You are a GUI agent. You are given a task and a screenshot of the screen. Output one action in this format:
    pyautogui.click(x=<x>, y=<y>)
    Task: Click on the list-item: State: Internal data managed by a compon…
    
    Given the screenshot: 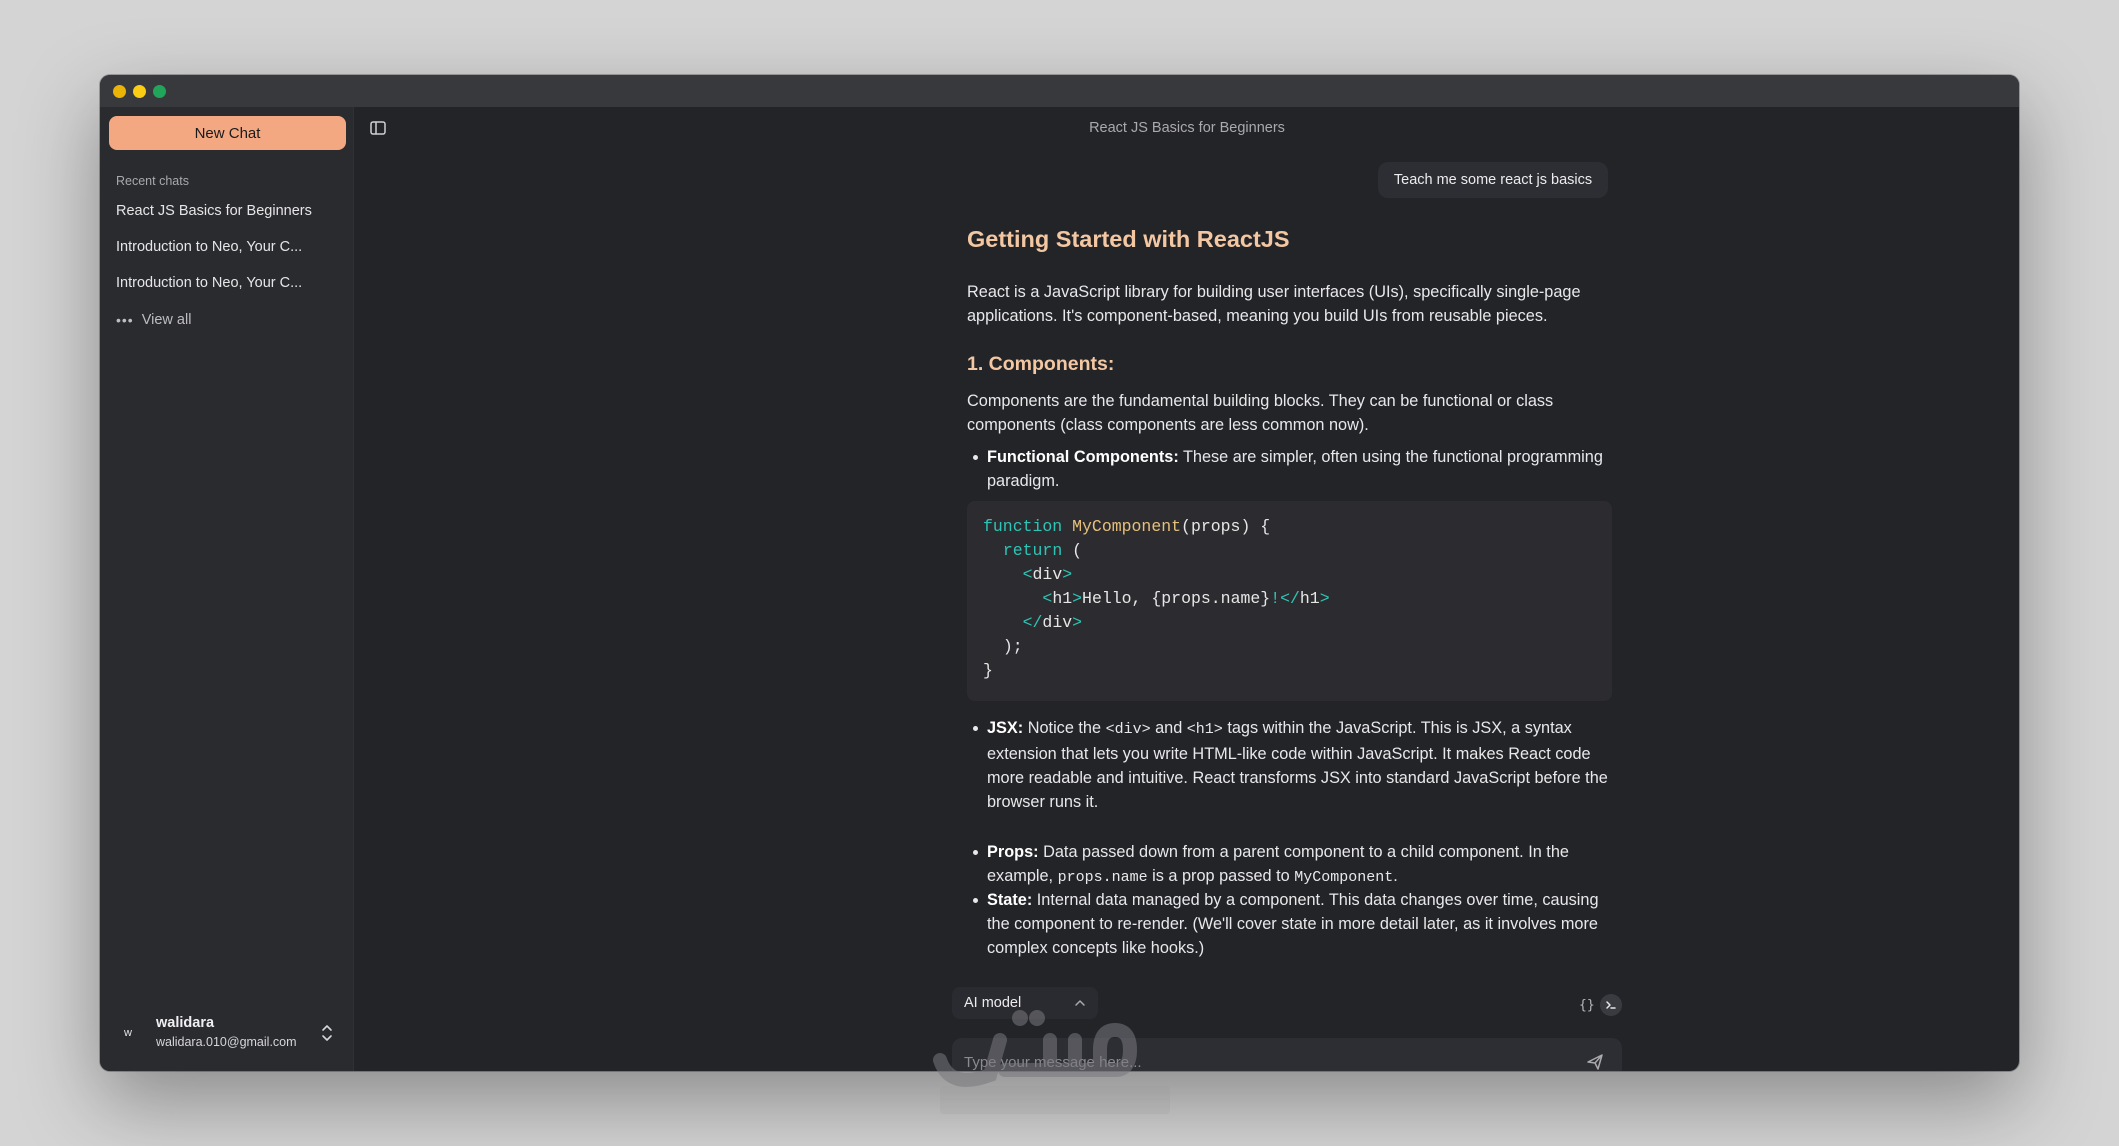 What is the action you would take?
    pyautogui.click(x=1292, y=924)
    